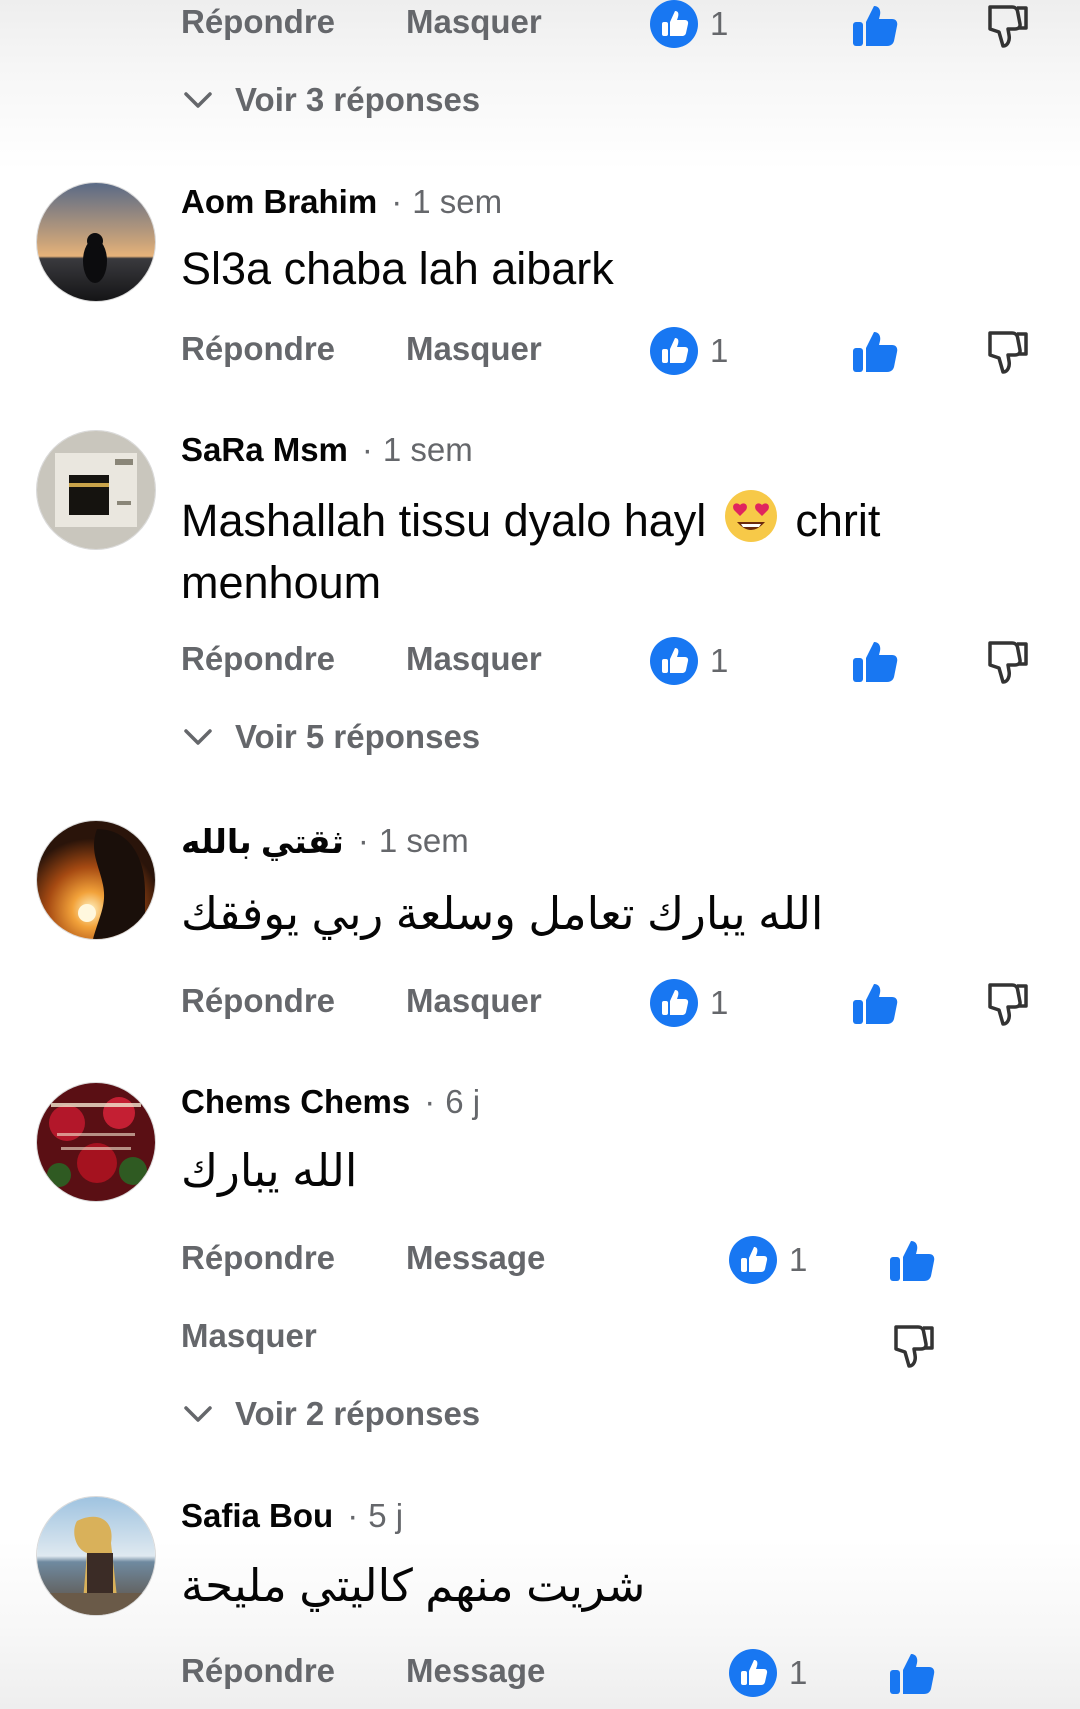 This screenshot has height=1709, width=1080. Describe the element at coordinates (262, 841) in the screenshot. I see `comment-author: ثقتي بالله` at that location.